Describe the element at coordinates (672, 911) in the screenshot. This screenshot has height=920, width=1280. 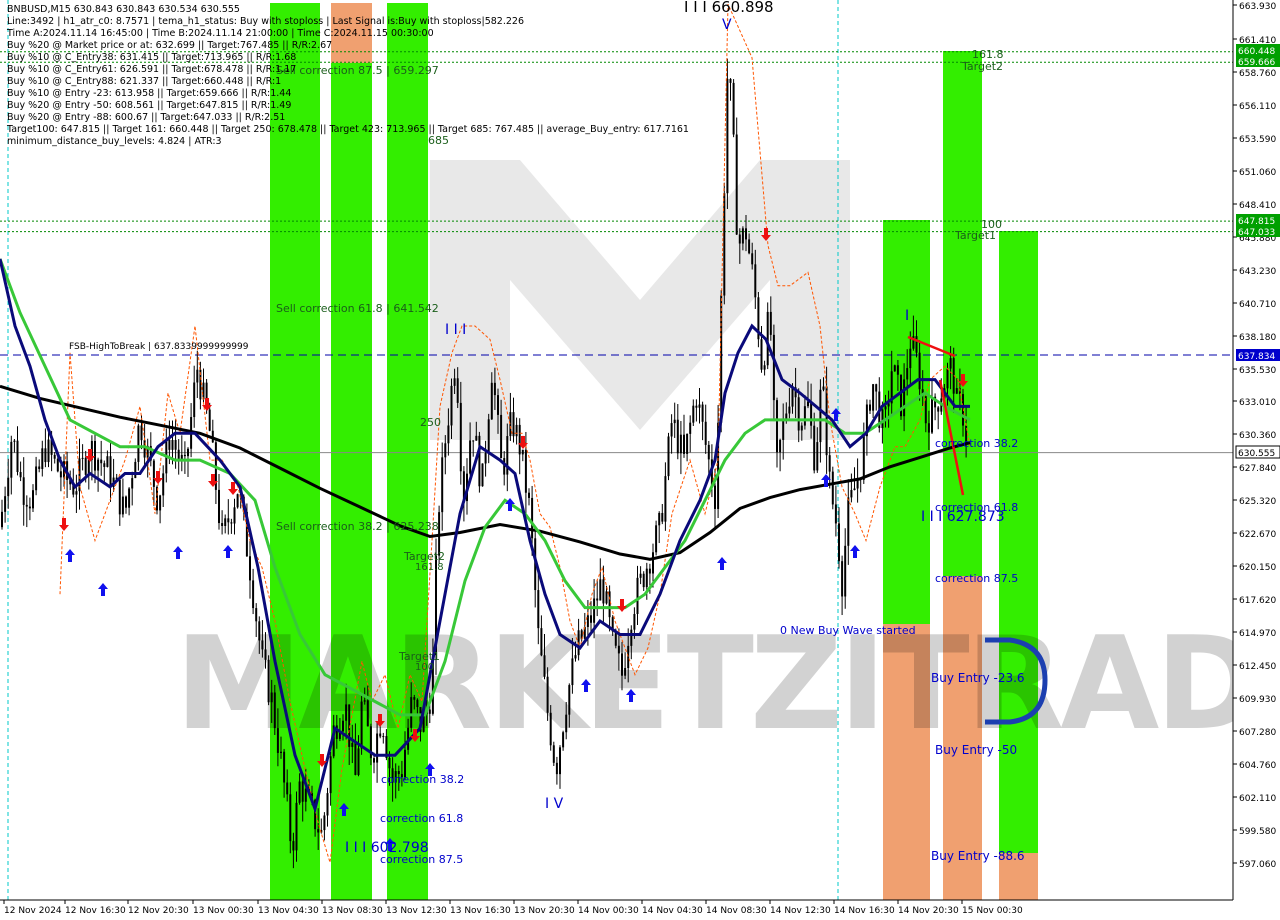
I see `time-tick-label: 14 Nov 04:30` at that location.